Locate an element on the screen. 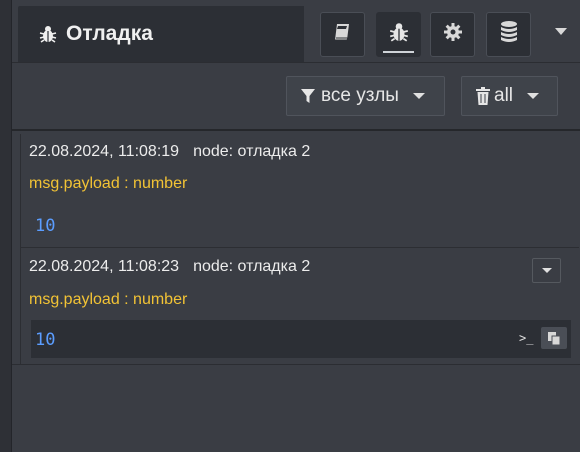 Image resolution: width=580 pixels, height=452 pixels. message-meta: 22.08.2024, 11:08:23 node: отладка 2 is located at coordinates (169, 267).